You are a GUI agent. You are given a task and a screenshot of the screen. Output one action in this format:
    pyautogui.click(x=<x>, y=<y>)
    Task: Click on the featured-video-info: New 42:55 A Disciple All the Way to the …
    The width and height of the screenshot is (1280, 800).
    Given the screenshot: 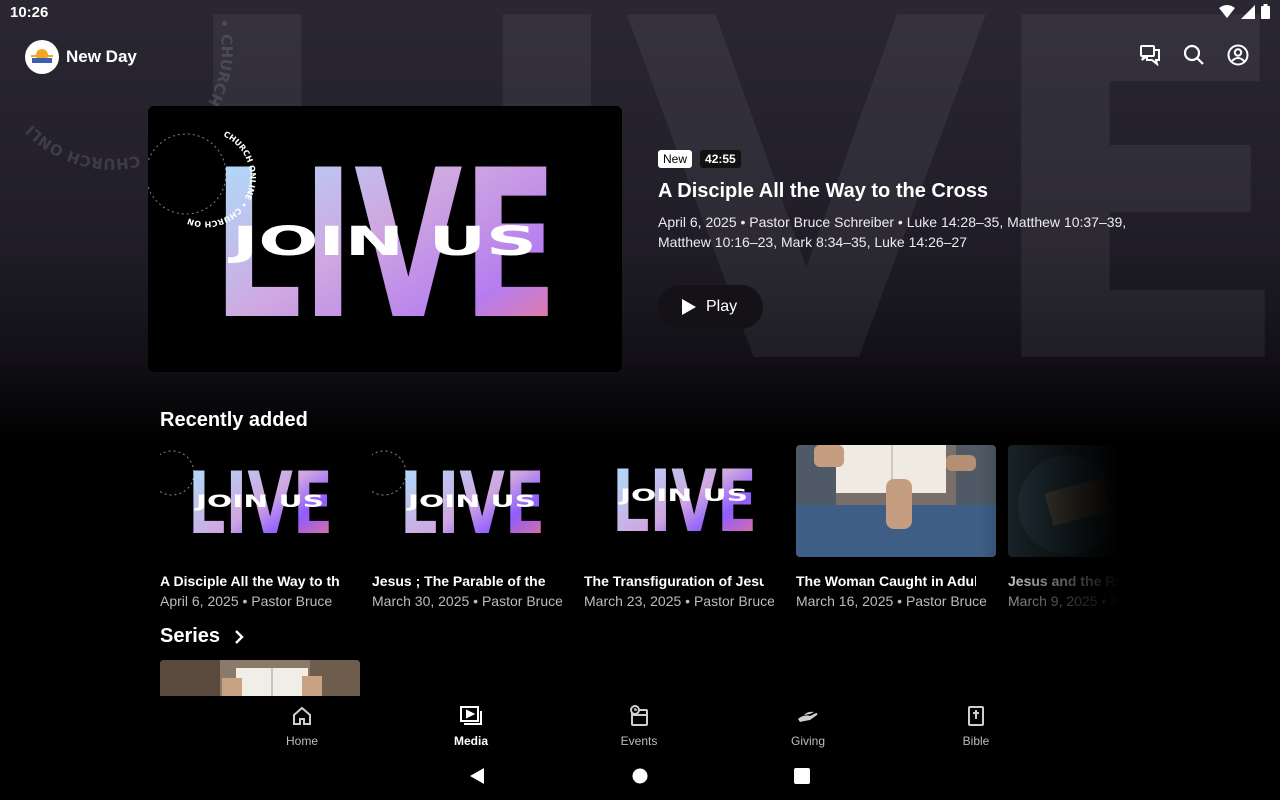 What is the action you would take?
    pyautogui.click(x=898, y=201)
    